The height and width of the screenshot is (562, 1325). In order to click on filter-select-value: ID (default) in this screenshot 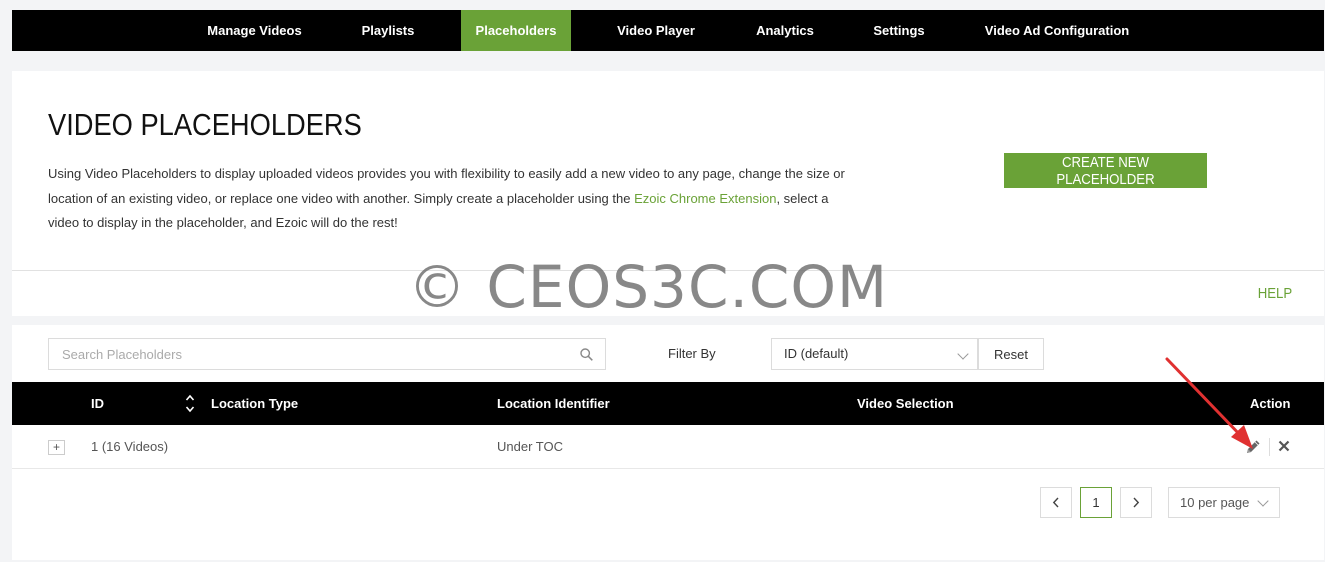, I will do `click(816, 353)`.